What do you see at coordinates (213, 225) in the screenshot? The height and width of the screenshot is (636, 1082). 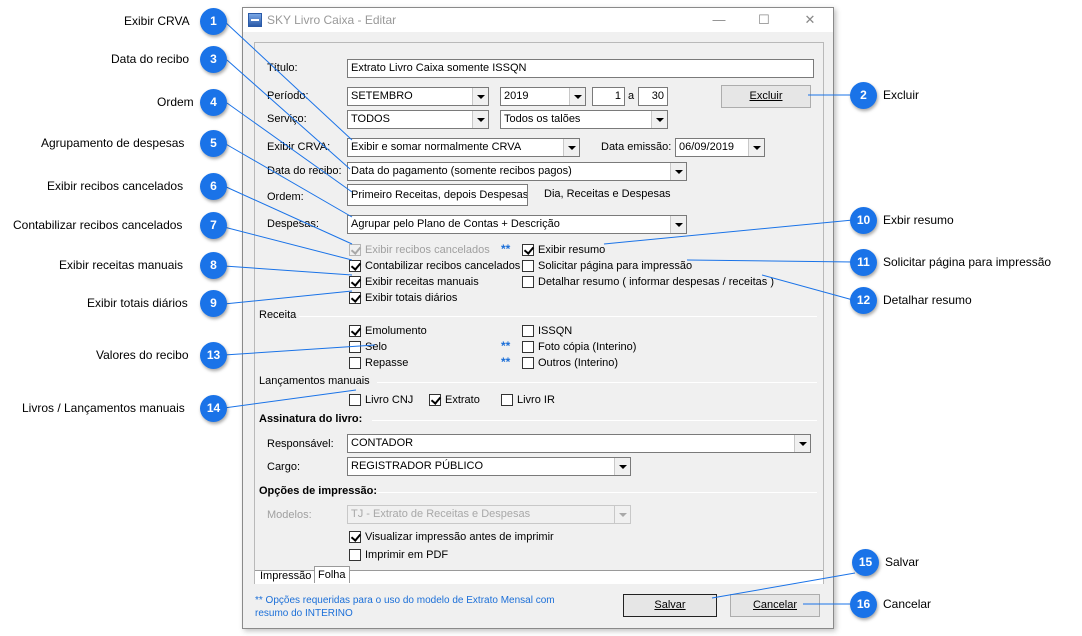 I see `callout-badge-7: 7` at bounding box center [213, 225].